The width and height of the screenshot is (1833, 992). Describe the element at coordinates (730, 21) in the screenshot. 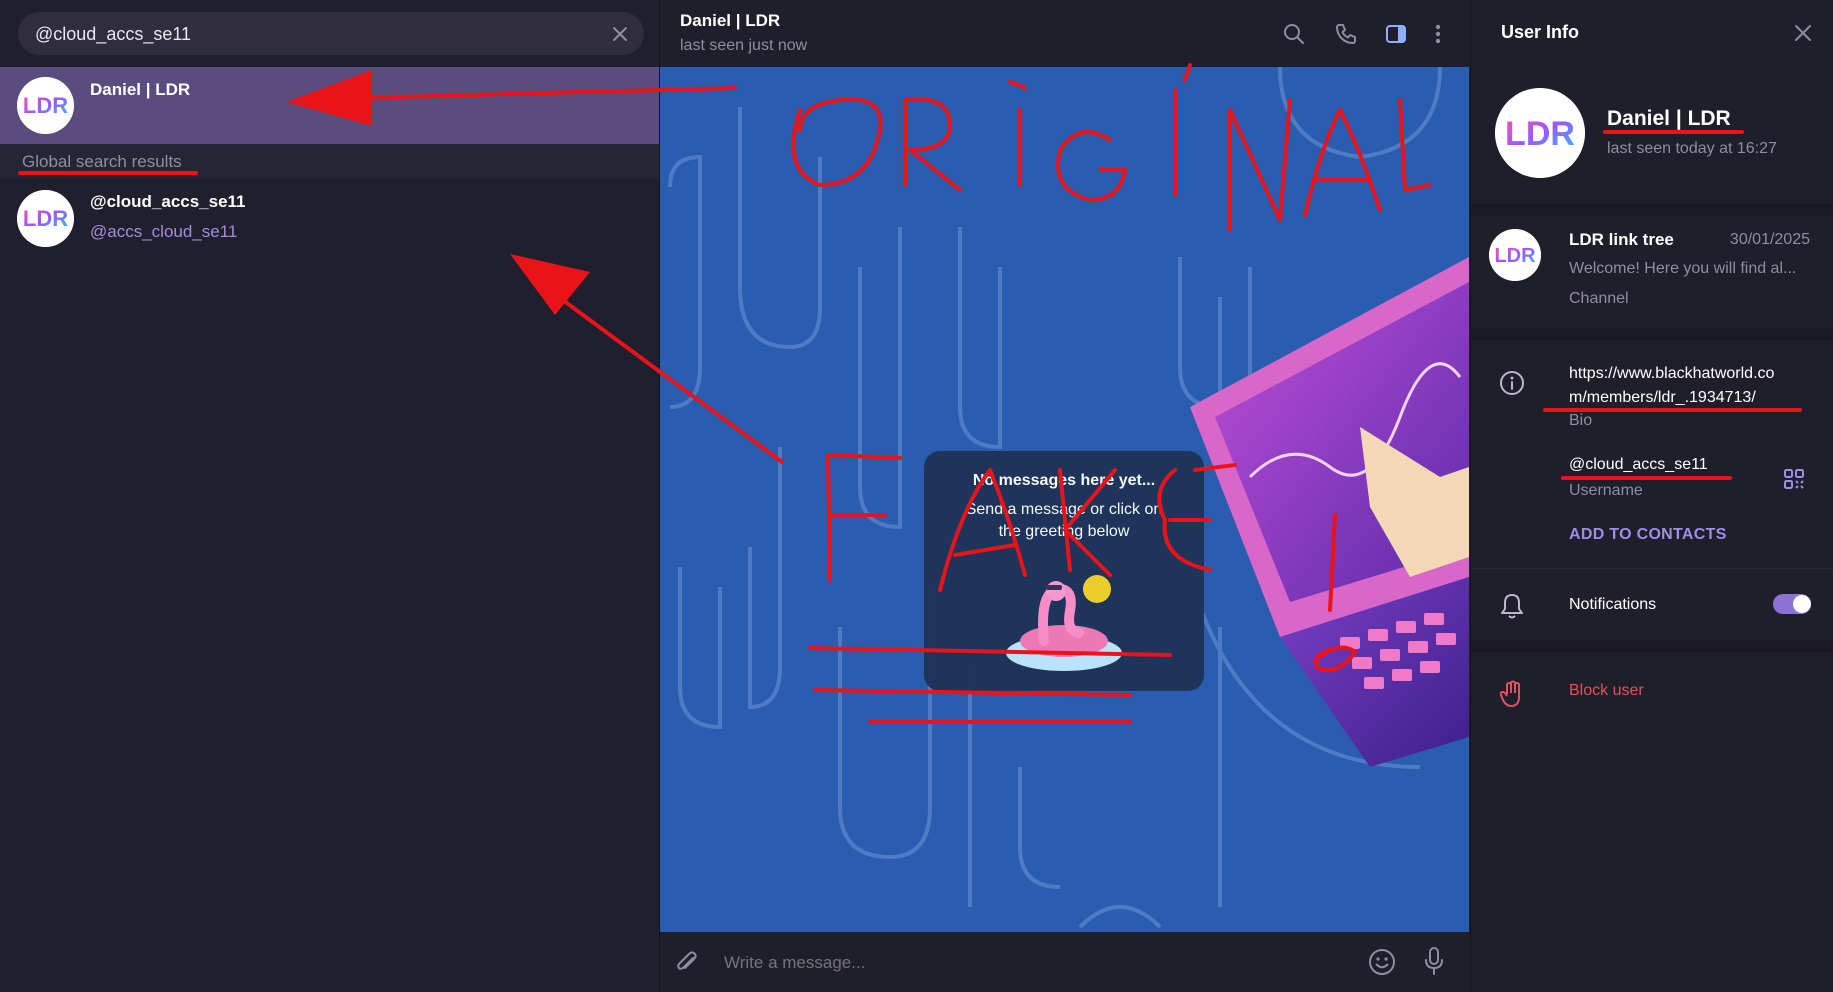

I see `chat-title: Daniel | LDR` at that location.